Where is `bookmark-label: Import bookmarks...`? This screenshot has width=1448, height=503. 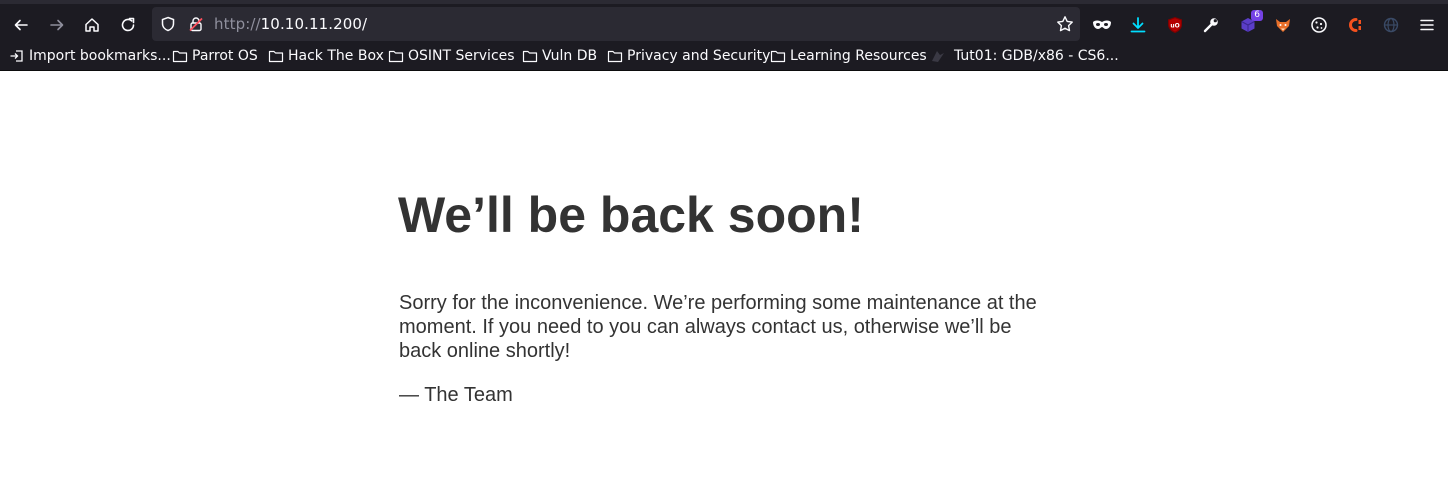
bookmark-label: Import bookmarks... is located at coordinates (100, 56).